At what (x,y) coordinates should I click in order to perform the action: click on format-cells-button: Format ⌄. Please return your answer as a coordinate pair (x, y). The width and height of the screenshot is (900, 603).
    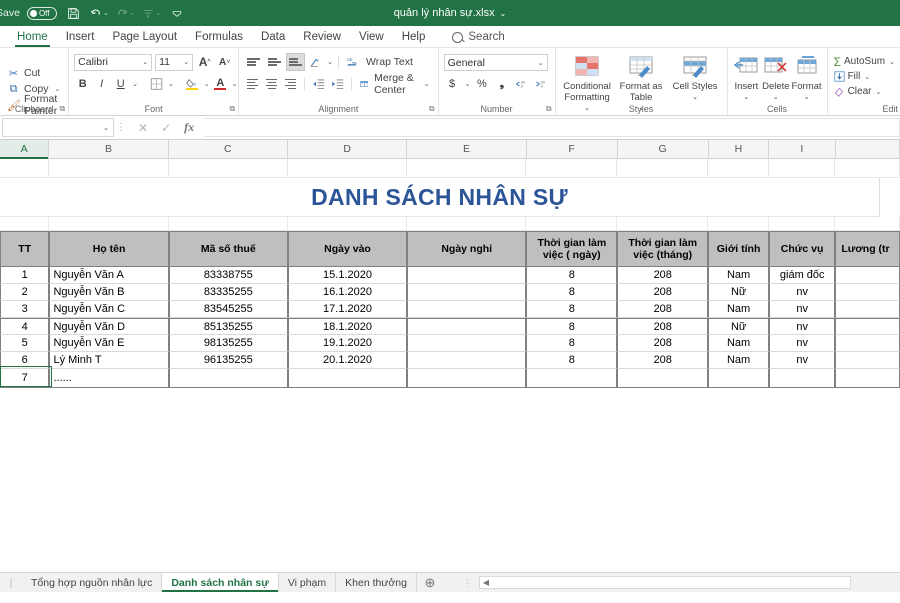
    Looking at the image, I should click on (806, 78).